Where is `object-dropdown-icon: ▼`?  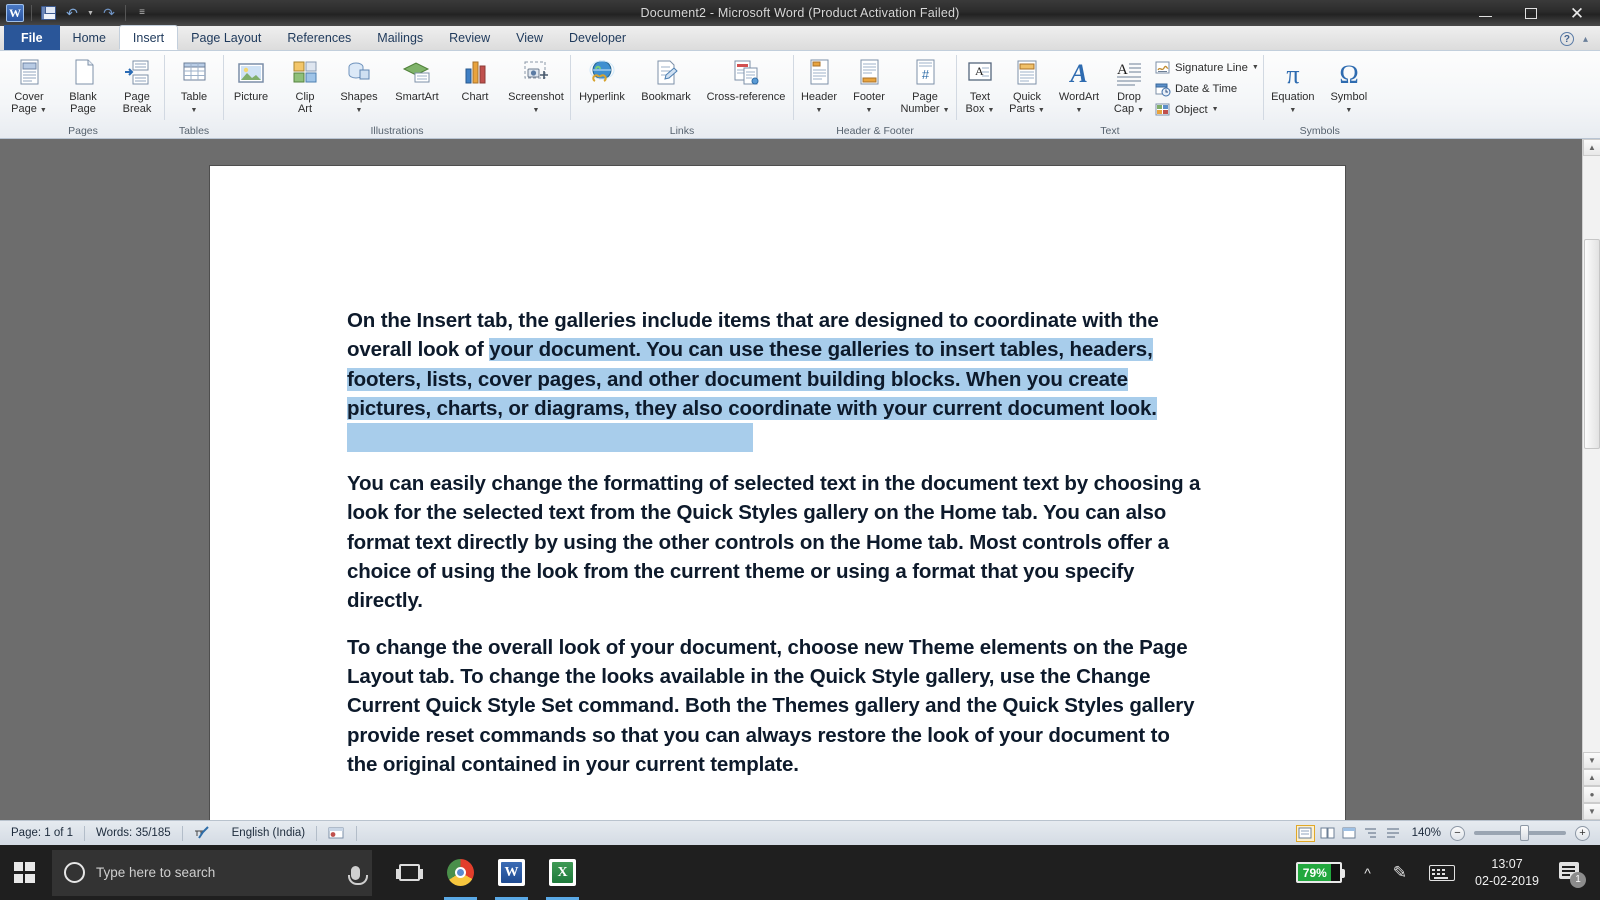 object-dropdown-icon: ▼ is located at coordinates (1215, 109).